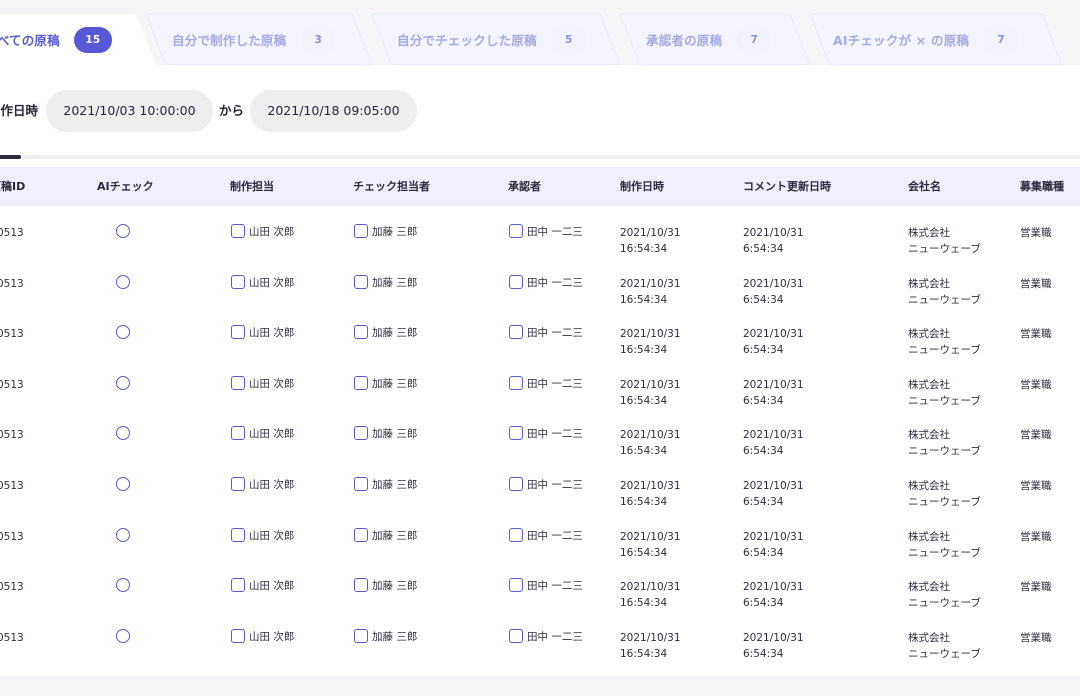 The height and width of the screenshot is (696, 1080). What do you see at coordinates (391, 186) in the screenshot?
I see `col-checker: チェック担当者` at bounding box center [391, 186].